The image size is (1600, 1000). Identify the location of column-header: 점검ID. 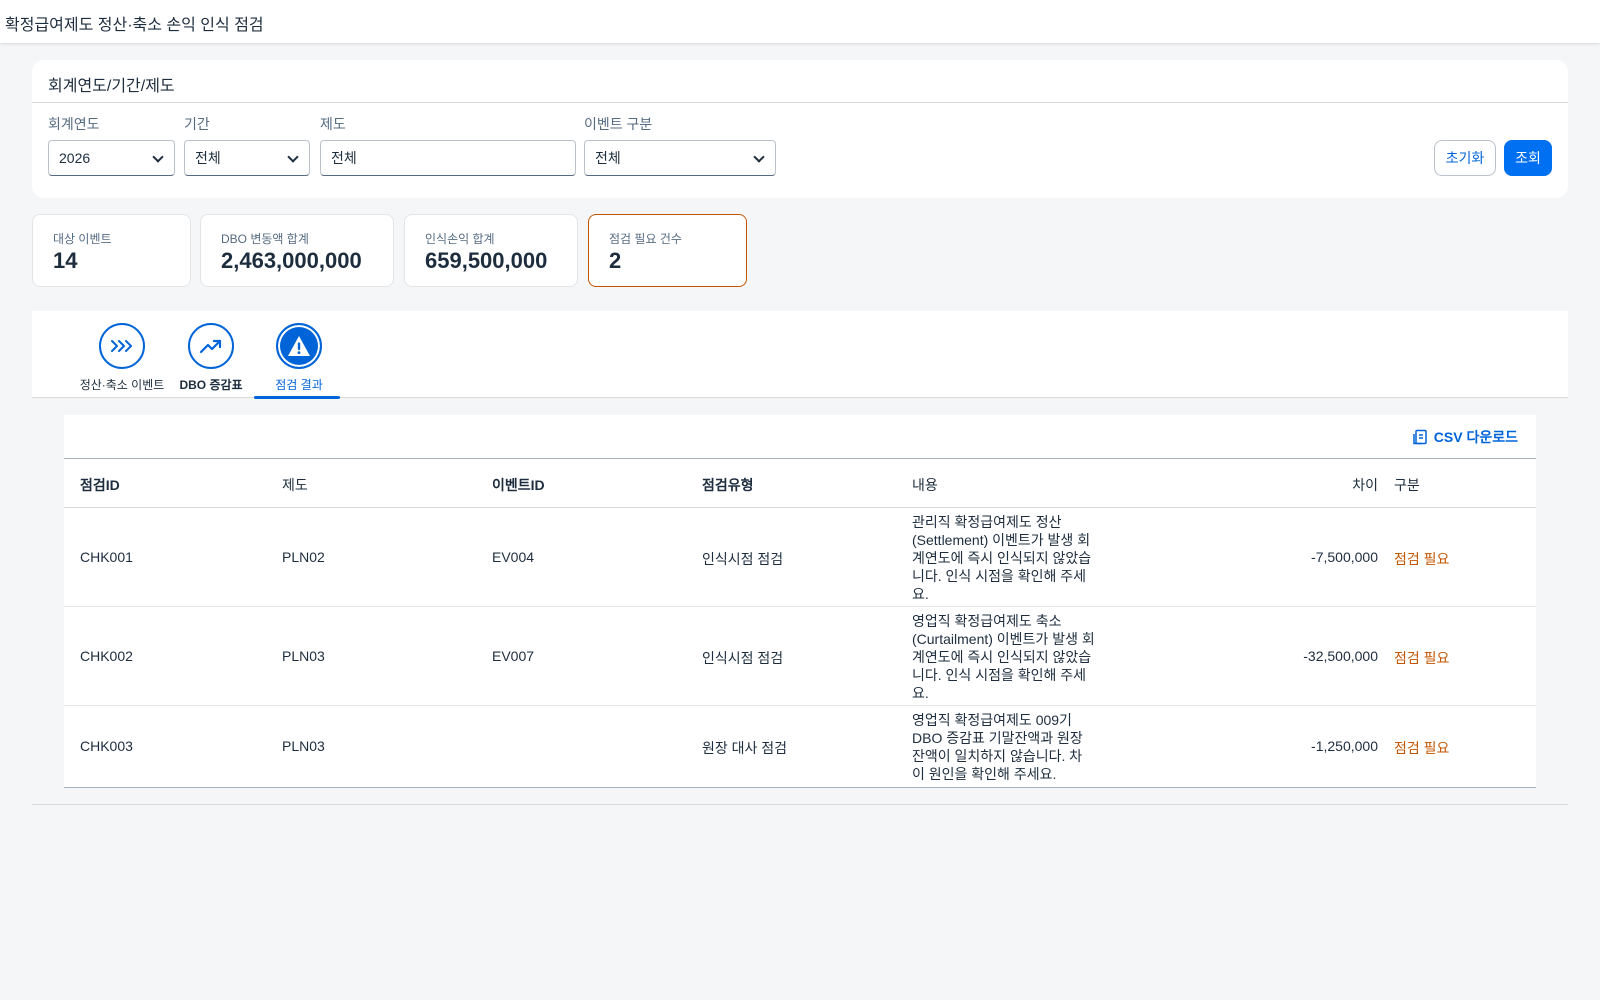
(100, 485).